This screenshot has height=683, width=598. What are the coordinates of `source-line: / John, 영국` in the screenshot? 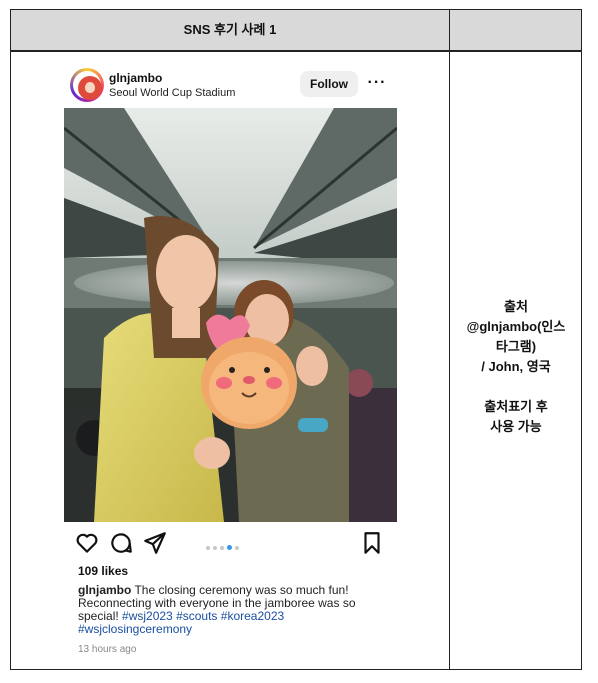 It's located at (516, 366).